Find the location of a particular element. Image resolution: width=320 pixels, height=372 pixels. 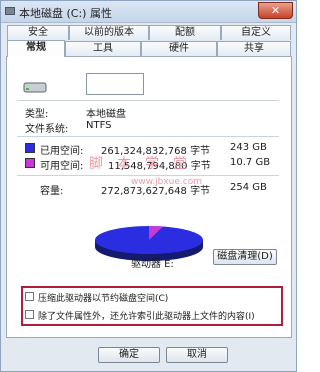

ok-button: 确定 is located at coordinates (129, 355).